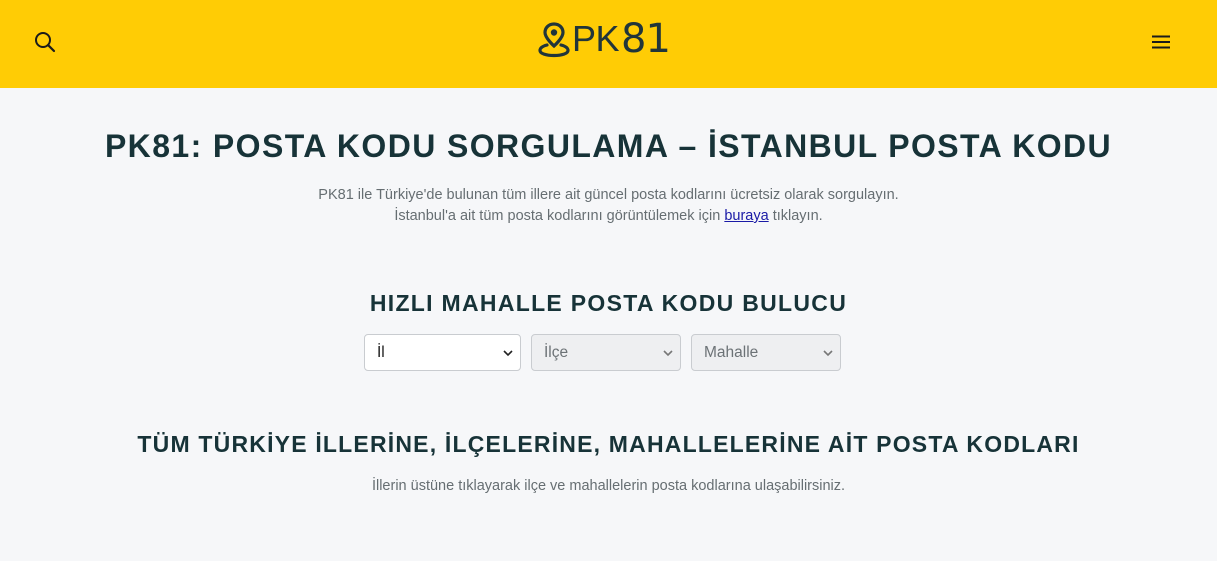 The image size is (1217, 561). What do you see at coordinates (596, 38) in the screenshot?
I see `logo-text: PK` at bounding box center [596, 38].